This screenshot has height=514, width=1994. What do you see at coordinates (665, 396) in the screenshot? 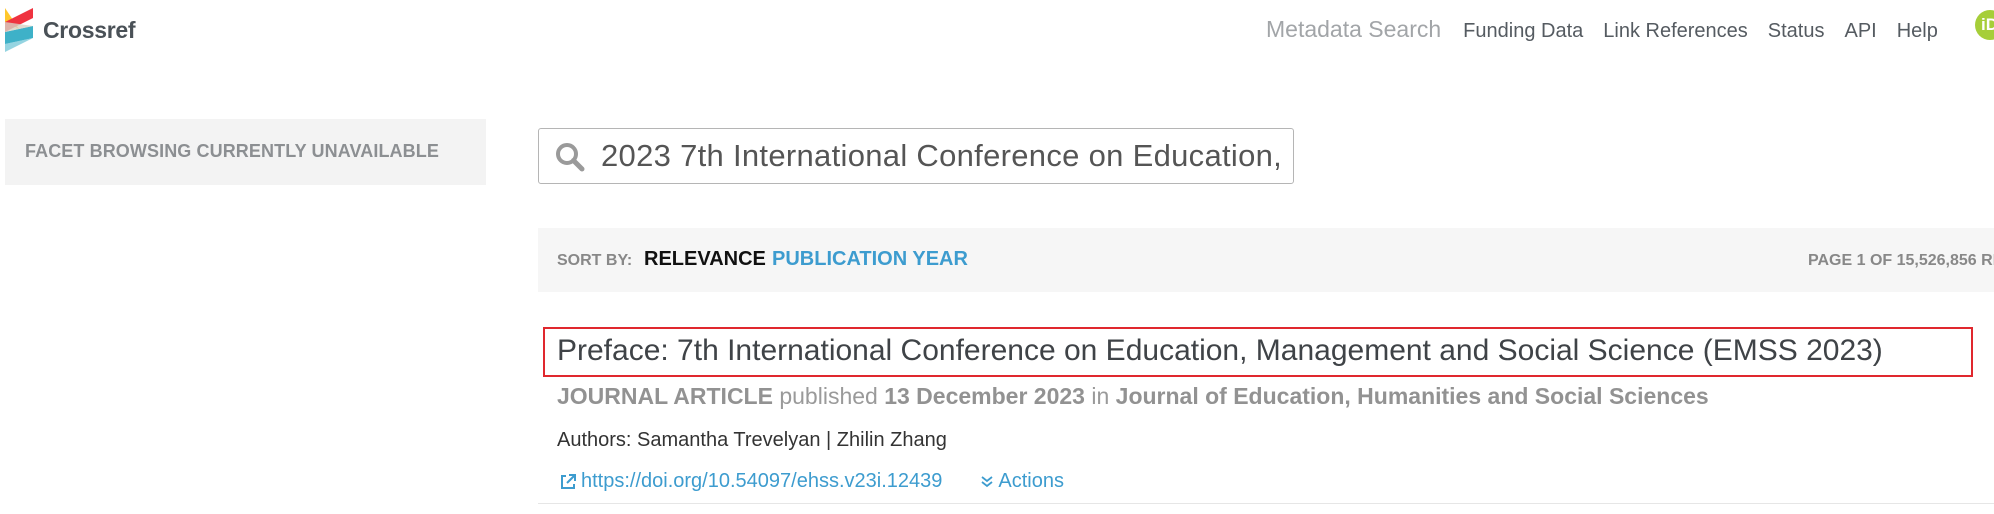
I see `result-type: JOURNAL ARTICLE` at bounding box center [665, 396].